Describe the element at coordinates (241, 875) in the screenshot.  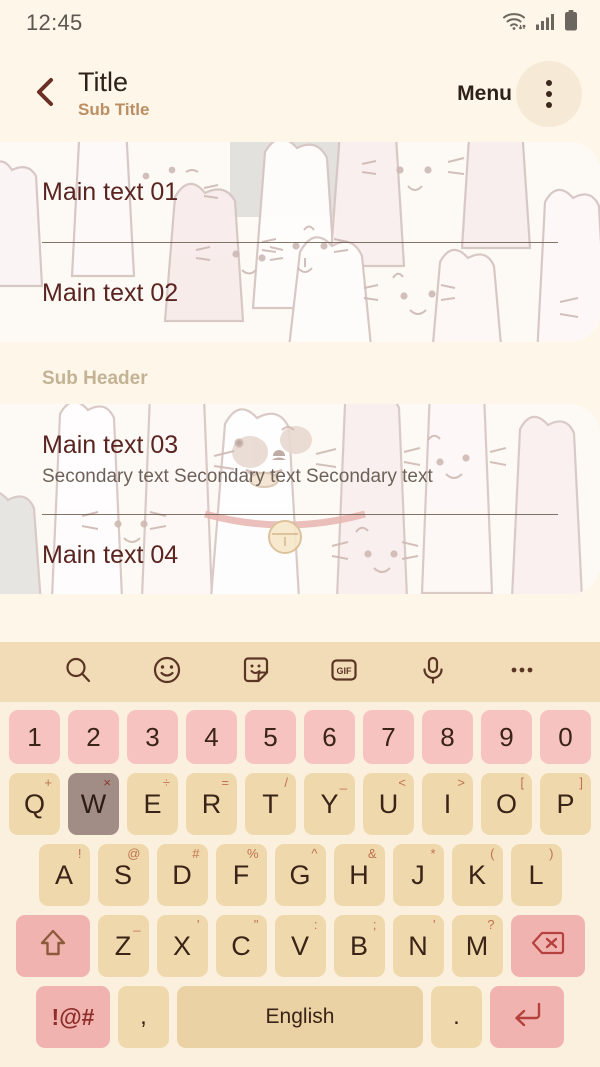
I see `key-f: % F` at that location.